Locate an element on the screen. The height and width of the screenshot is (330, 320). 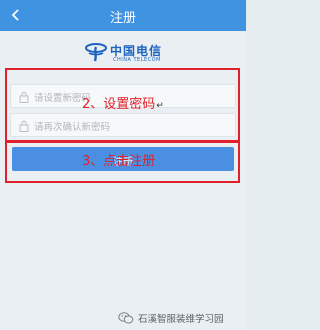
china-telecom-logo-icon is located at coordinates (96, 52).